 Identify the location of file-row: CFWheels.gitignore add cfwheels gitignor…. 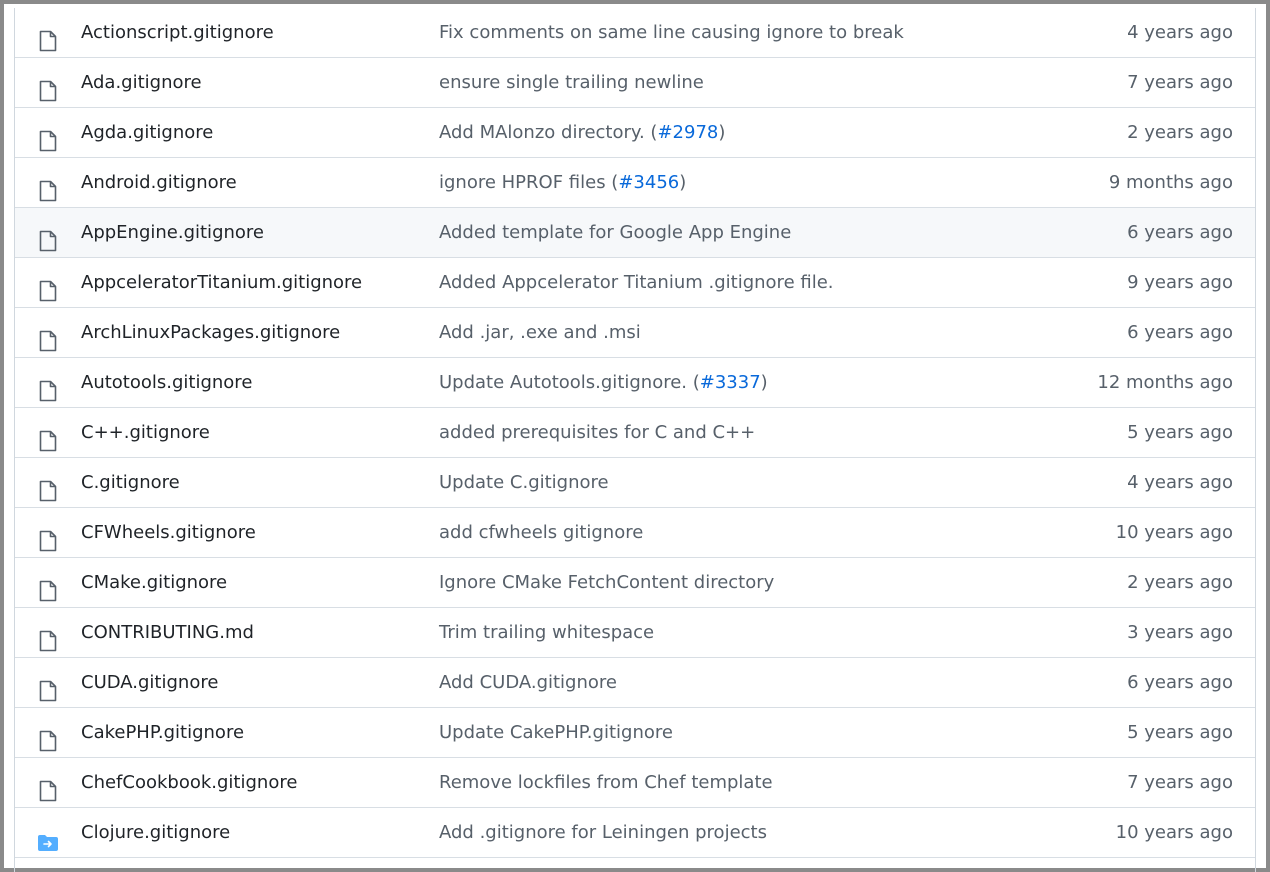
(635, 533).